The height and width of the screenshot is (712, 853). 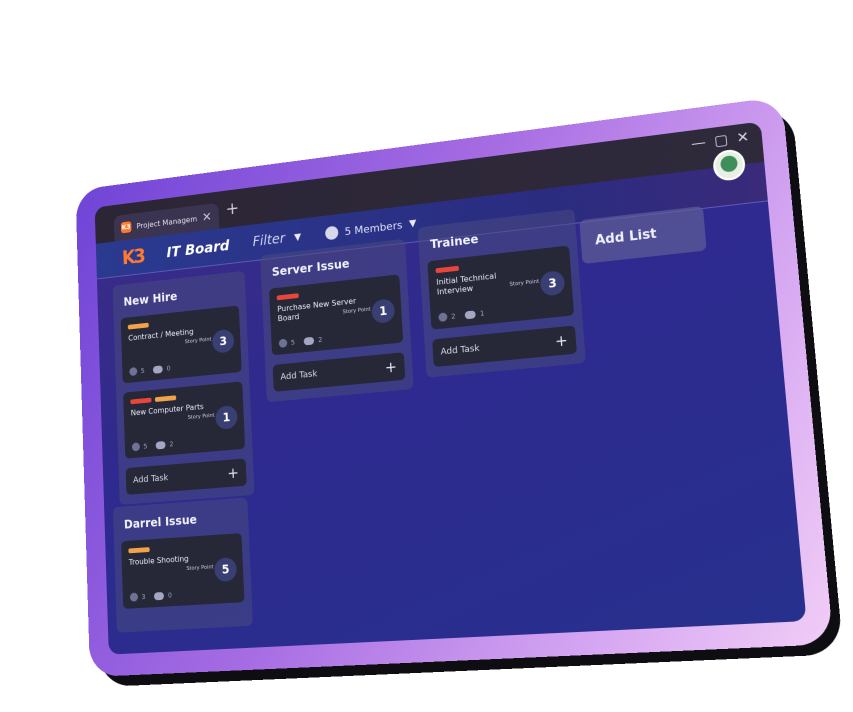 What do you see at coordinates (166, 222) in the screenshot?
I see `tab-title: Project Managemen` at bounding box center [166, 222].